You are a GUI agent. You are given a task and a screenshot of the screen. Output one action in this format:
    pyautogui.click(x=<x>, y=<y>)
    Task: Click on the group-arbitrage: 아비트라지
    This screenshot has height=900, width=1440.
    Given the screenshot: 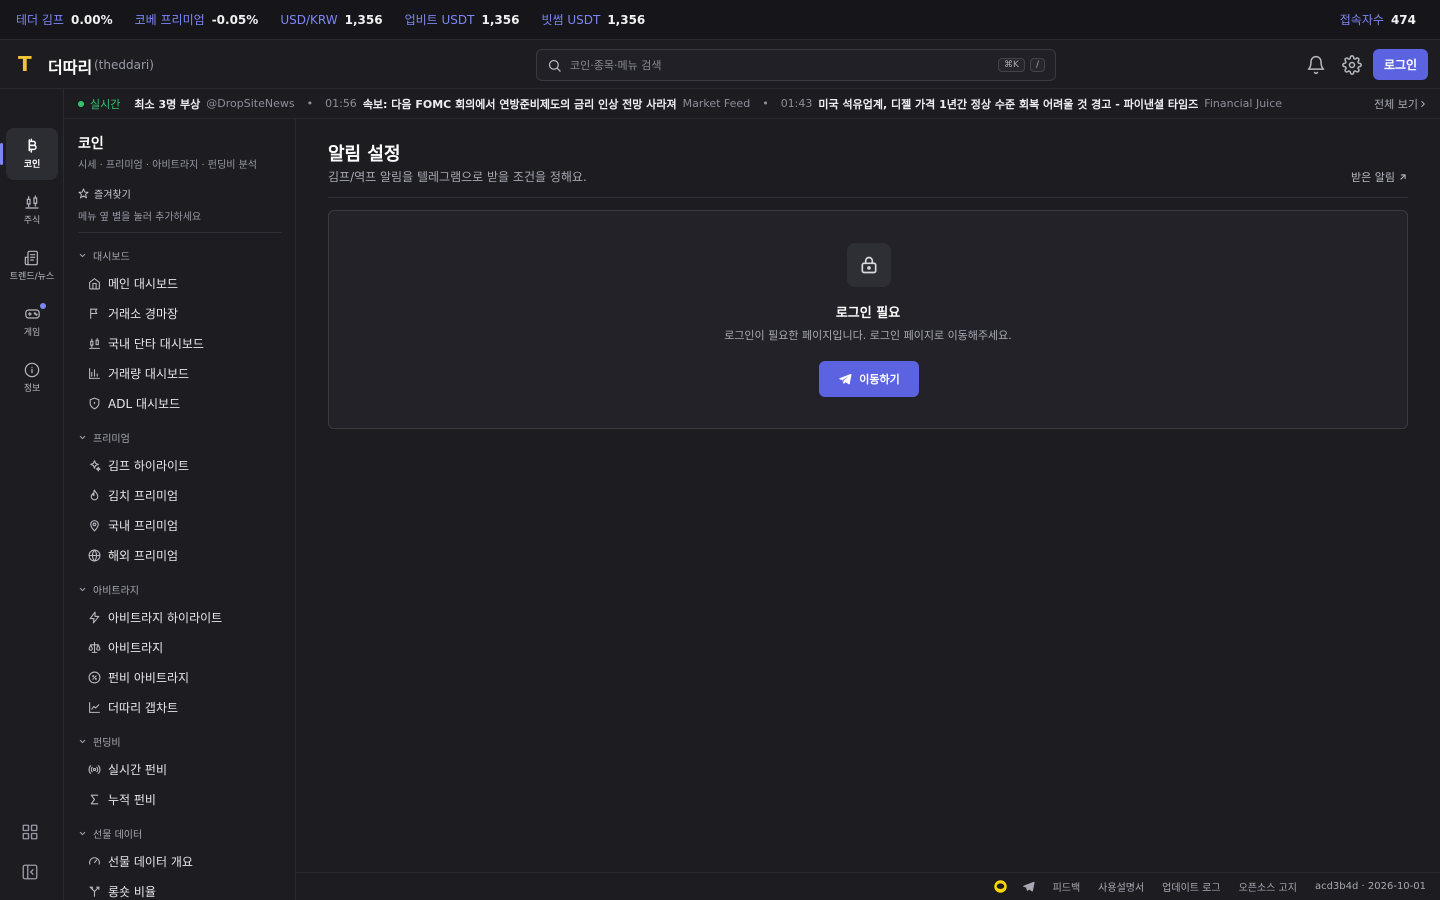 What is the action you would take?
    pyautogui.click(x=108, y=589)
    